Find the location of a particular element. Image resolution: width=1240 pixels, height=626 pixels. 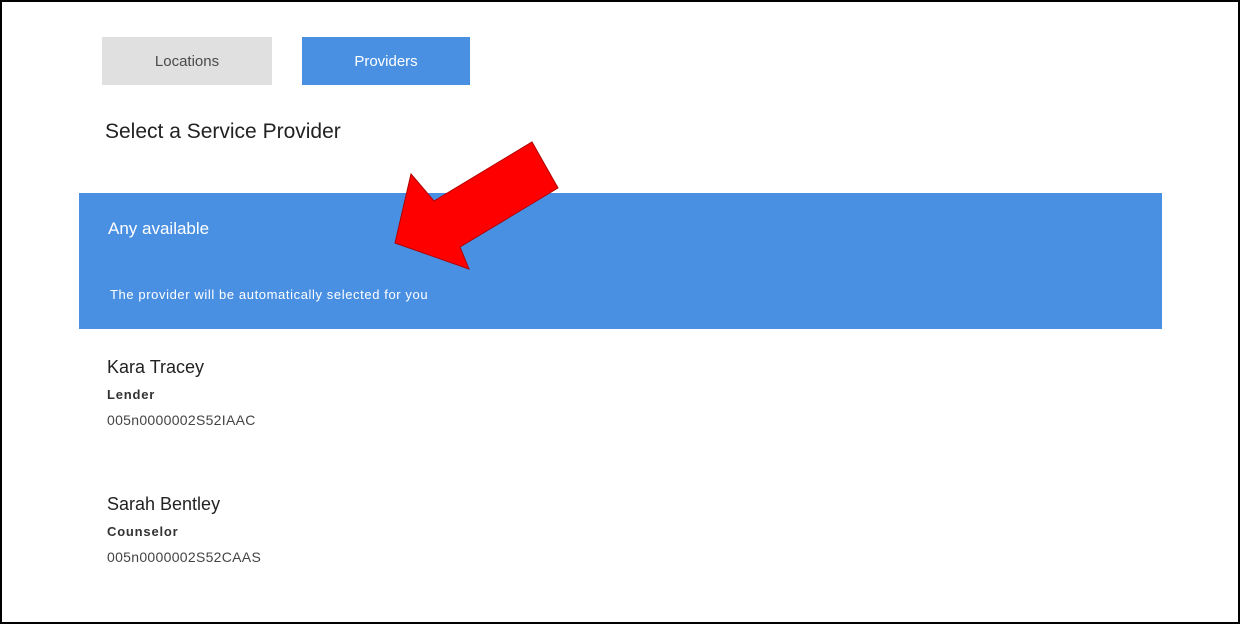

tab-providers: Providers is located at coordinates (386, 61).